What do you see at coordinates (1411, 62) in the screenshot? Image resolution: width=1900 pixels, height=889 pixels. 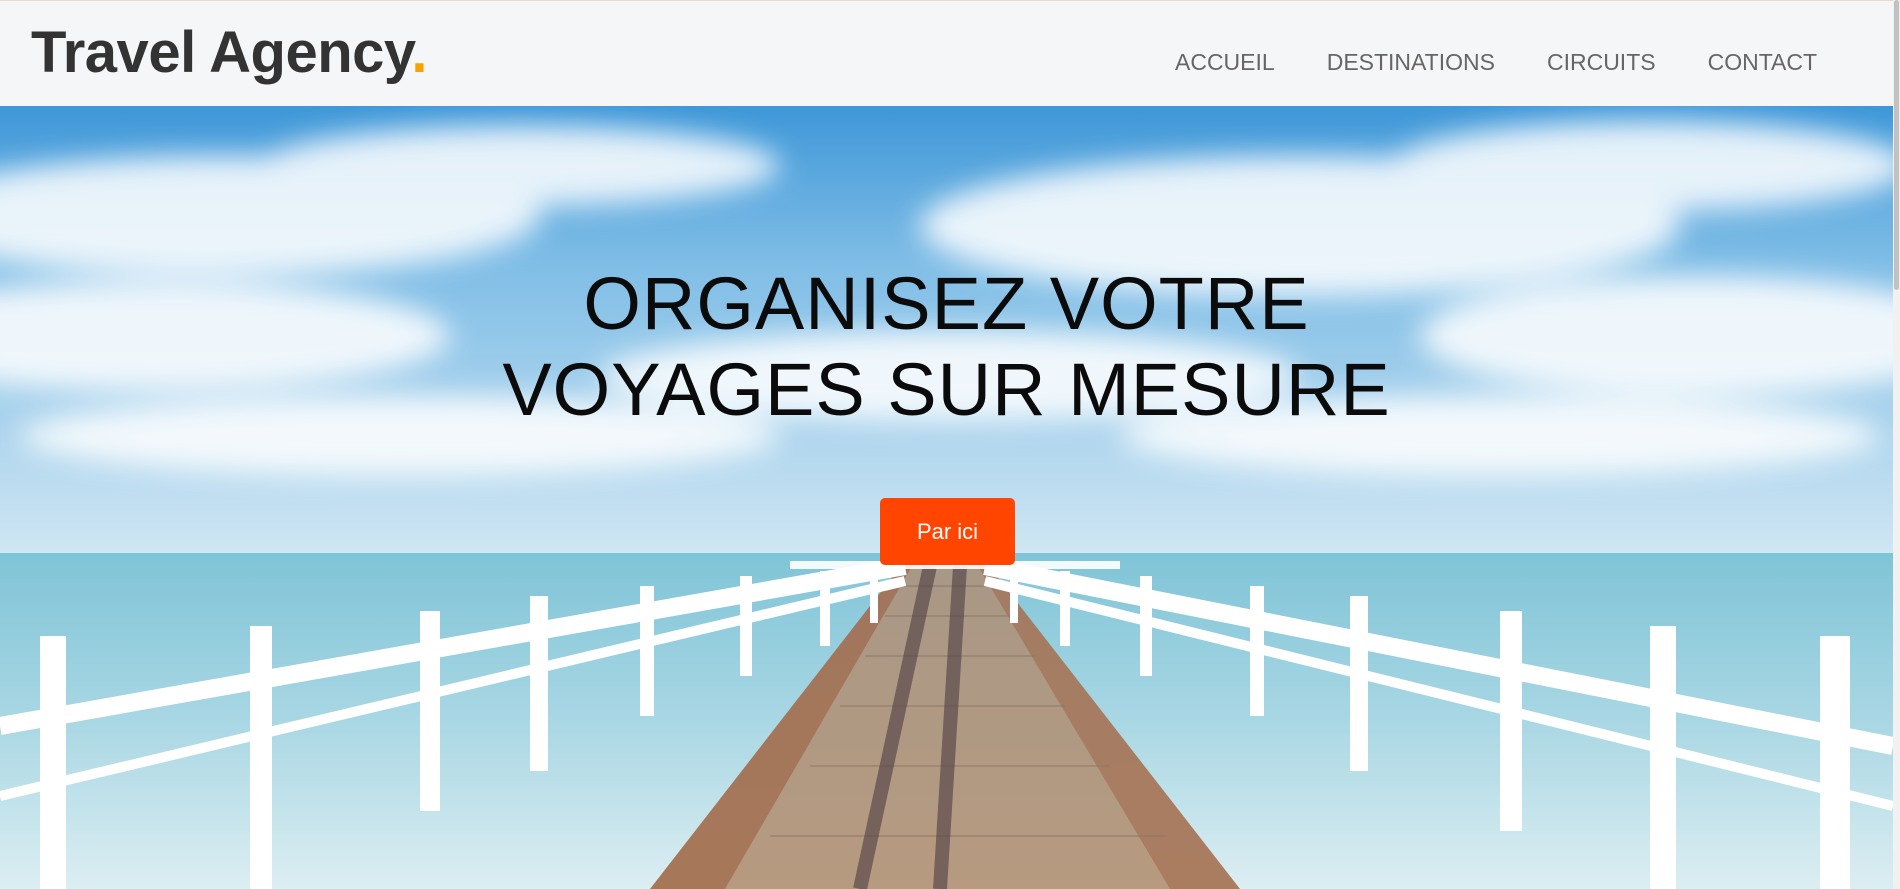 I see `nav-link-destinations: DESTINATIONS` at bounding box center [1411, 62].